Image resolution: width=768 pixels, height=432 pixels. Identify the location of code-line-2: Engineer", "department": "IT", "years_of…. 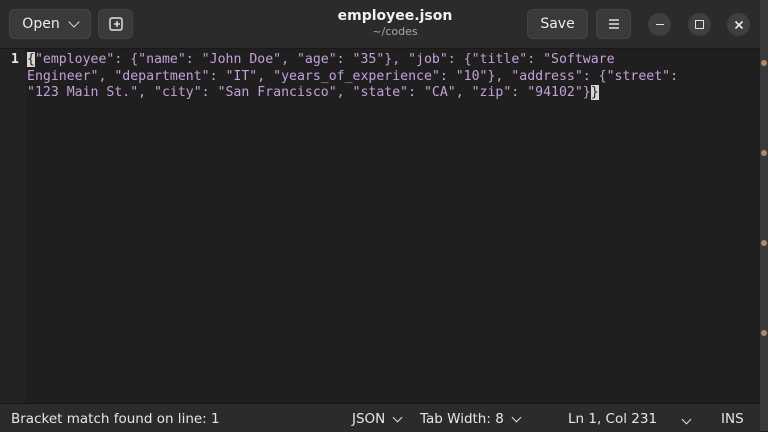
(353, 76).